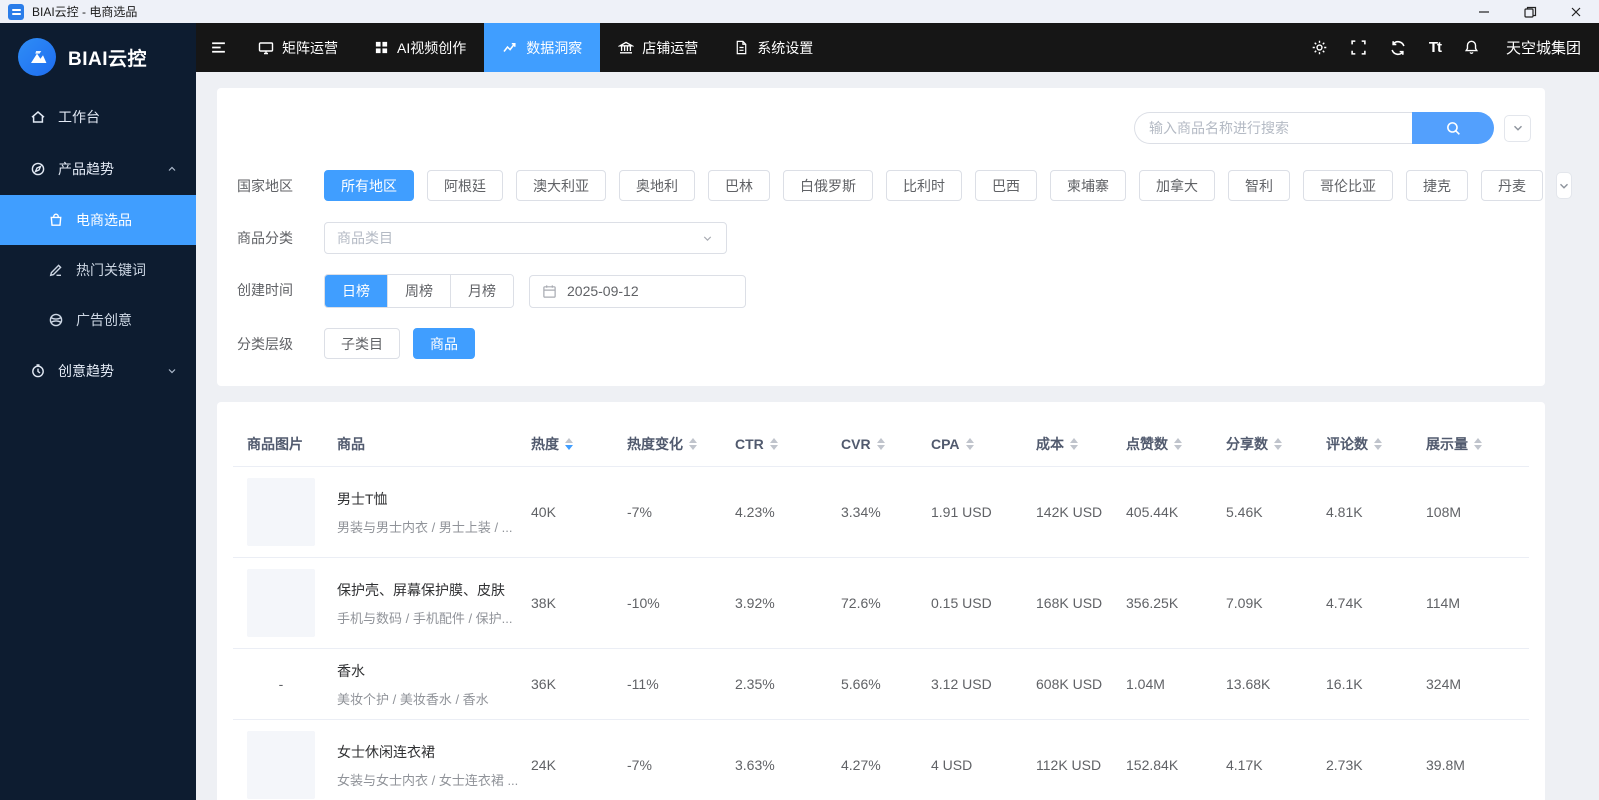 The image size is (1599, 800). Describe the element at coordinates (755, 684) in the screenshot. I see `cell-ctr: 2.35%` at that location.